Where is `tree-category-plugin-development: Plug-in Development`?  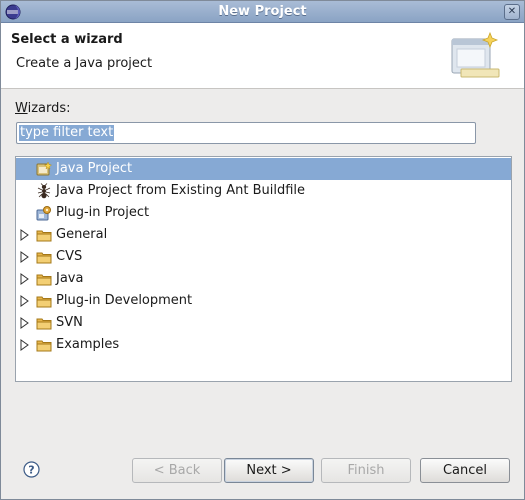
tree-category-plugin-development: Plug-in Development is located at coordinates (263, 301).